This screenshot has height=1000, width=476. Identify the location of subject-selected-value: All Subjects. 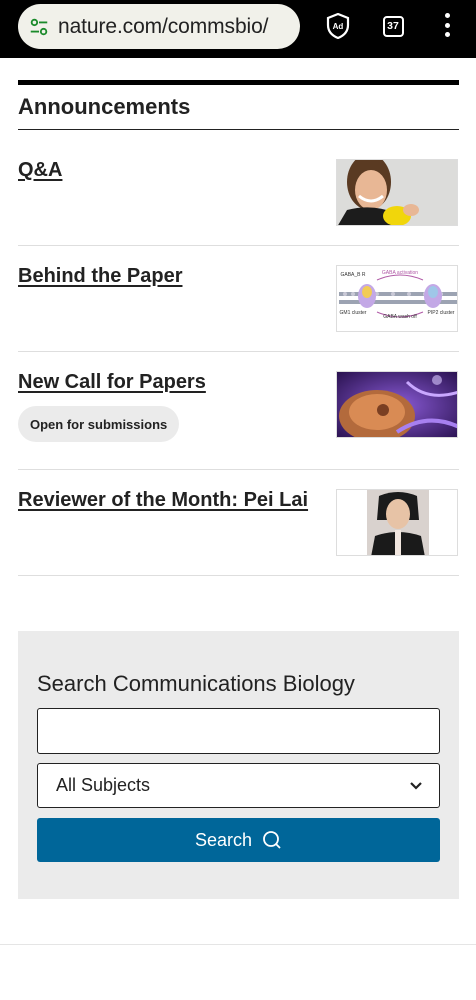
(103, 785).